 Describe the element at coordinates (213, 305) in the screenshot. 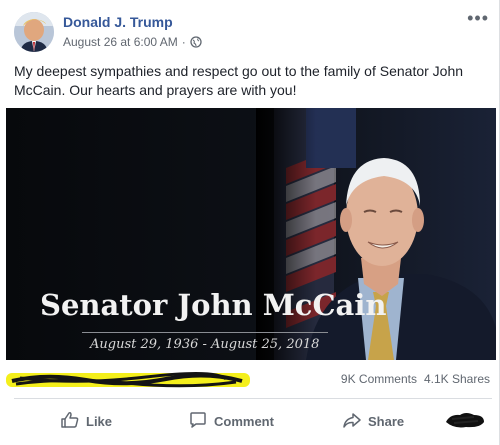

I see `photo-title: Senator John McCain` at that location.